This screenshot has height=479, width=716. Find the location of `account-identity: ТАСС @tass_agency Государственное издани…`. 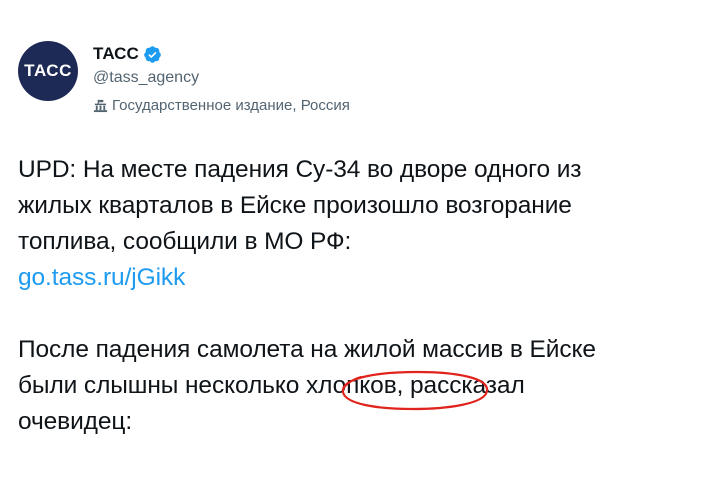

account-identity: ТАСС @tass_agency Государственное издани… is located at coordinates (221, 79).